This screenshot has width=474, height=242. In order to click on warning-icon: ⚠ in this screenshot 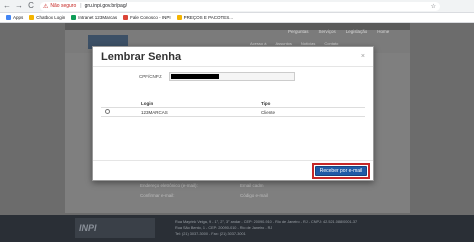, I will do `click(46, 6)`.